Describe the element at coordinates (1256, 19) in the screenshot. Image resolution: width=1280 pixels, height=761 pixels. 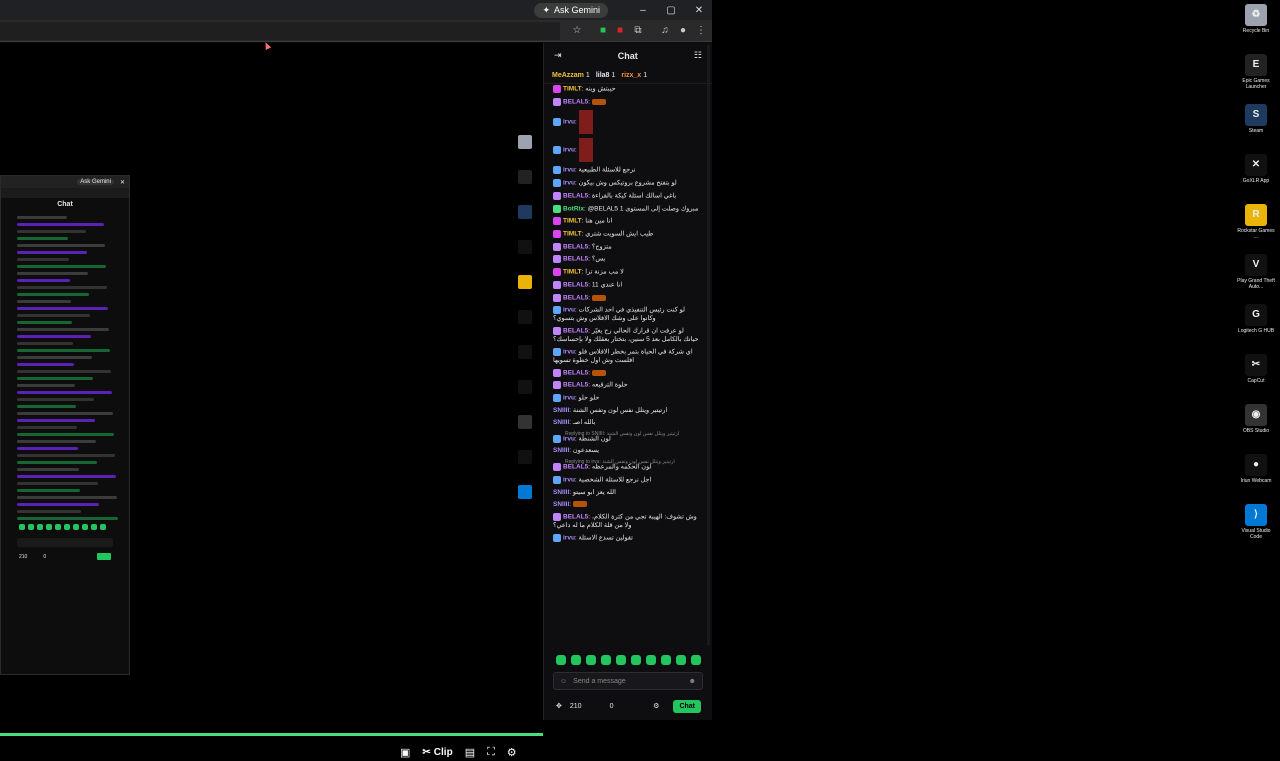
I see `desktop-shortcut: ♻ Recycle Bin` at that location.